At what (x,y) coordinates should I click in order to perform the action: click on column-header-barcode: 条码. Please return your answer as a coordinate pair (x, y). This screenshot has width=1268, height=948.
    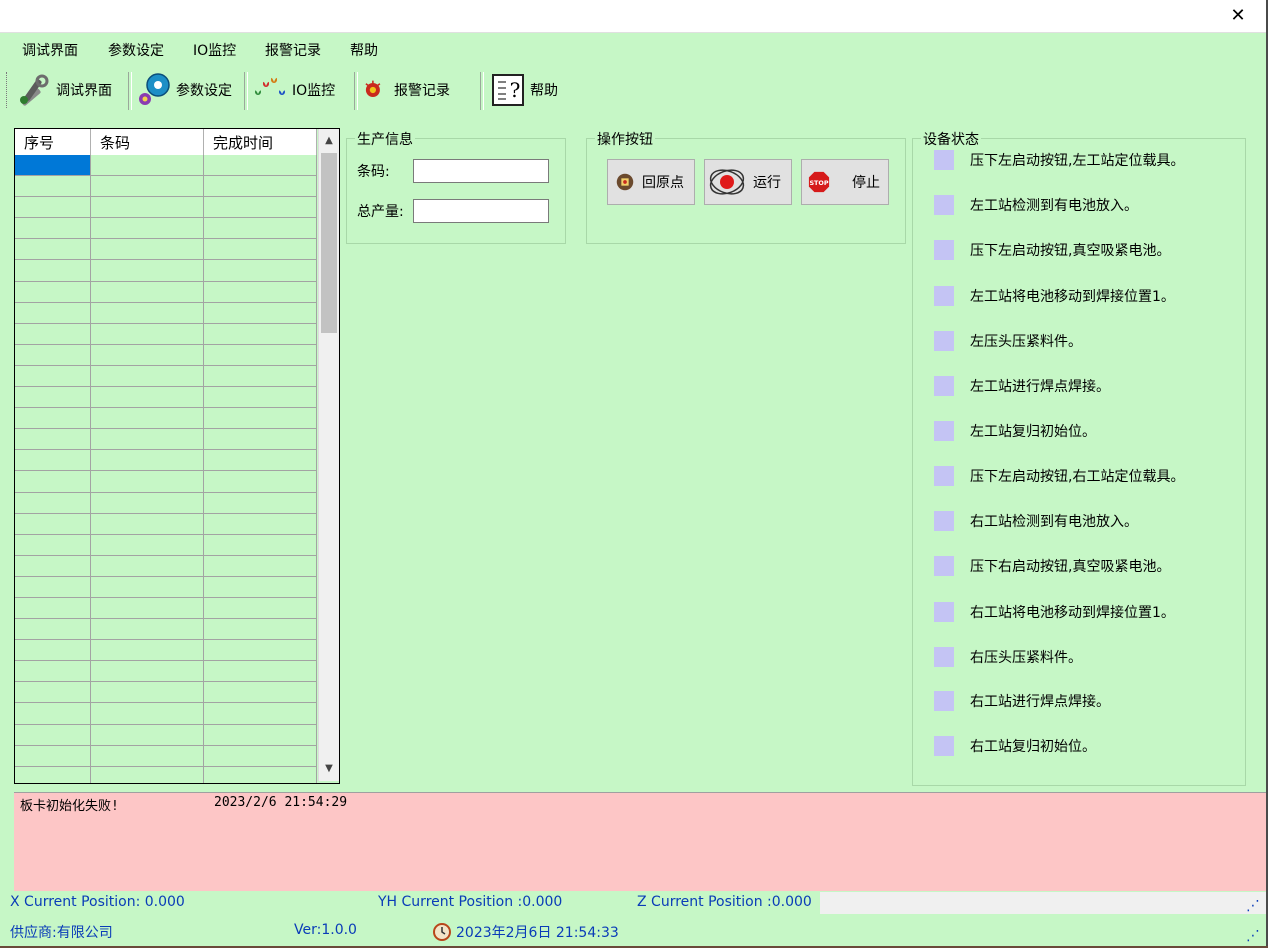
    Looking at the image, I should click on (147, 142).